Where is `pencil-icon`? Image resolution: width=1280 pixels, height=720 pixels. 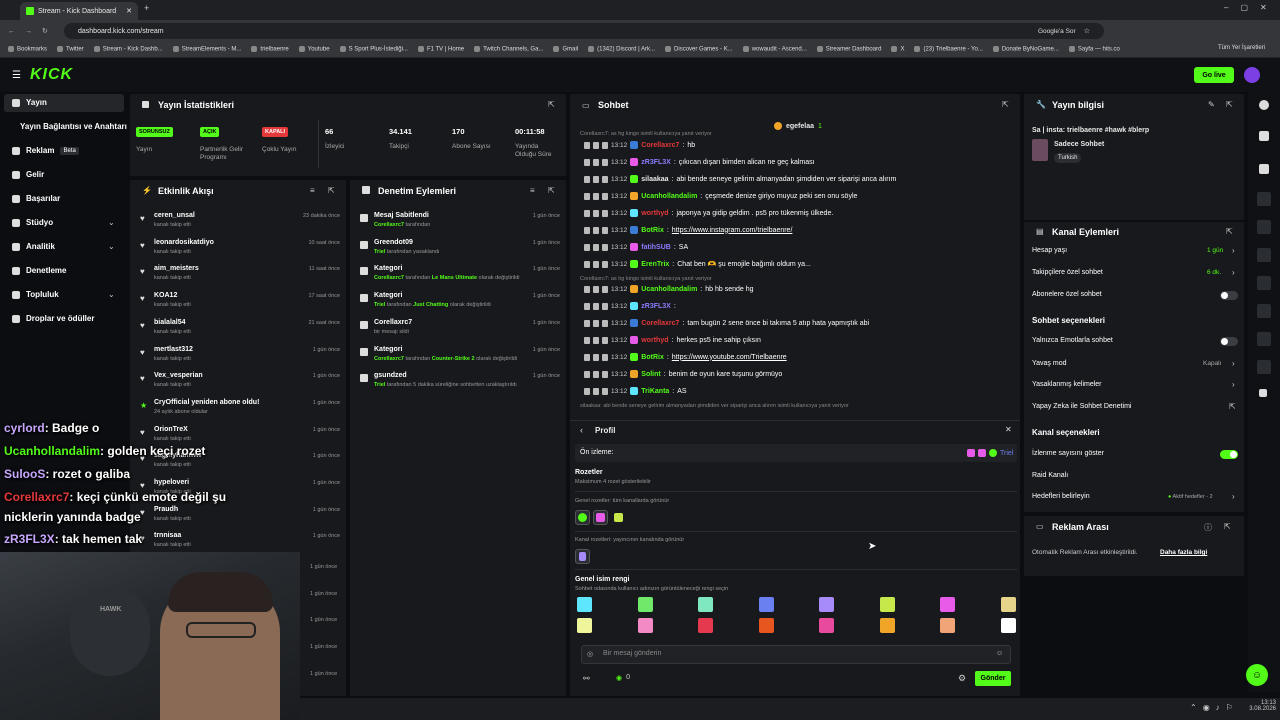
pencil-icon is located at coordinates (1264, 136).